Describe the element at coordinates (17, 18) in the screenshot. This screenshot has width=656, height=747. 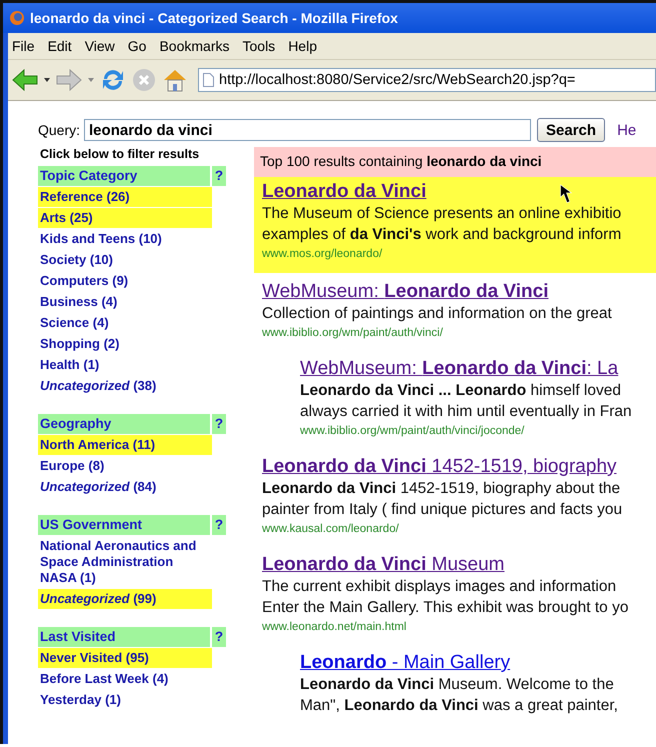
I see `firefox-icon` at that location.